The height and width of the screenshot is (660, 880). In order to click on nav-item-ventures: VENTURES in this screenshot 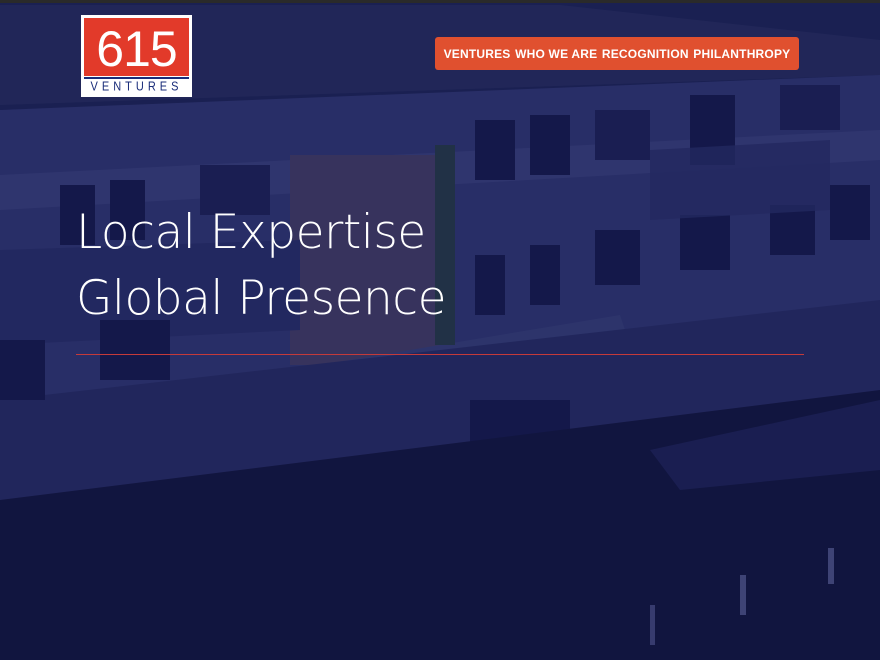, I will do `click(477, 54)`.